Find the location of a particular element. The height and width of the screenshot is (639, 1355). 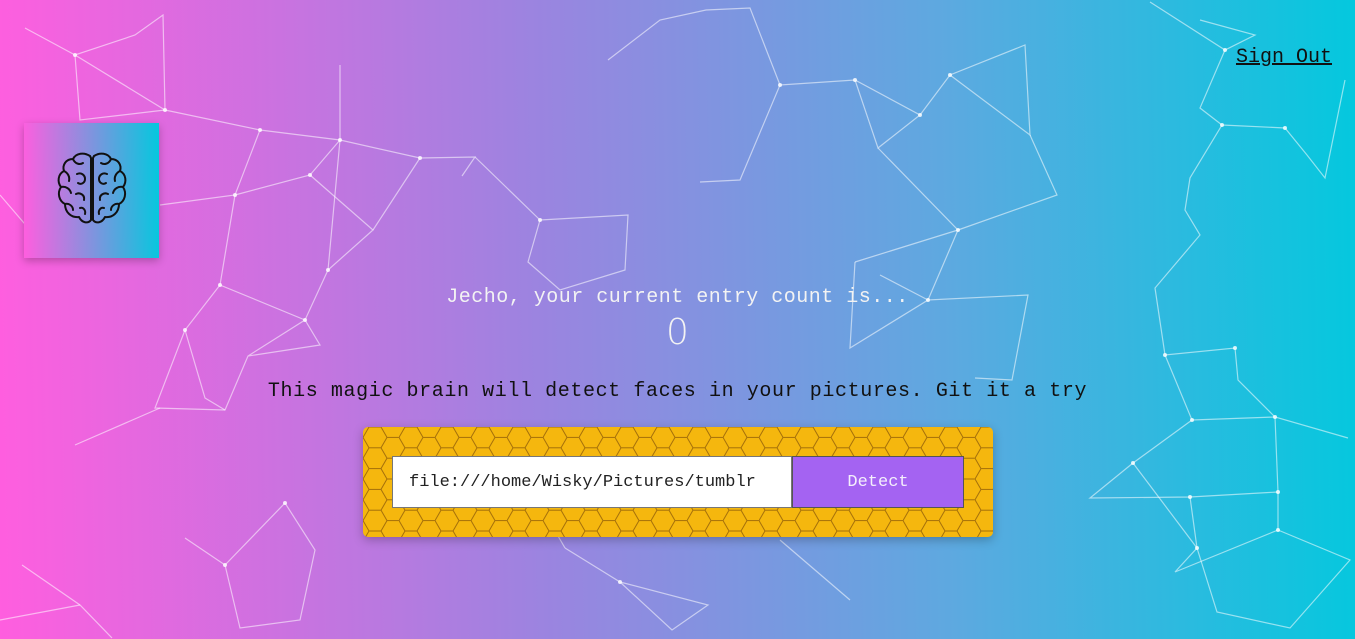

image-url-input is located at coordinates (592, 482).